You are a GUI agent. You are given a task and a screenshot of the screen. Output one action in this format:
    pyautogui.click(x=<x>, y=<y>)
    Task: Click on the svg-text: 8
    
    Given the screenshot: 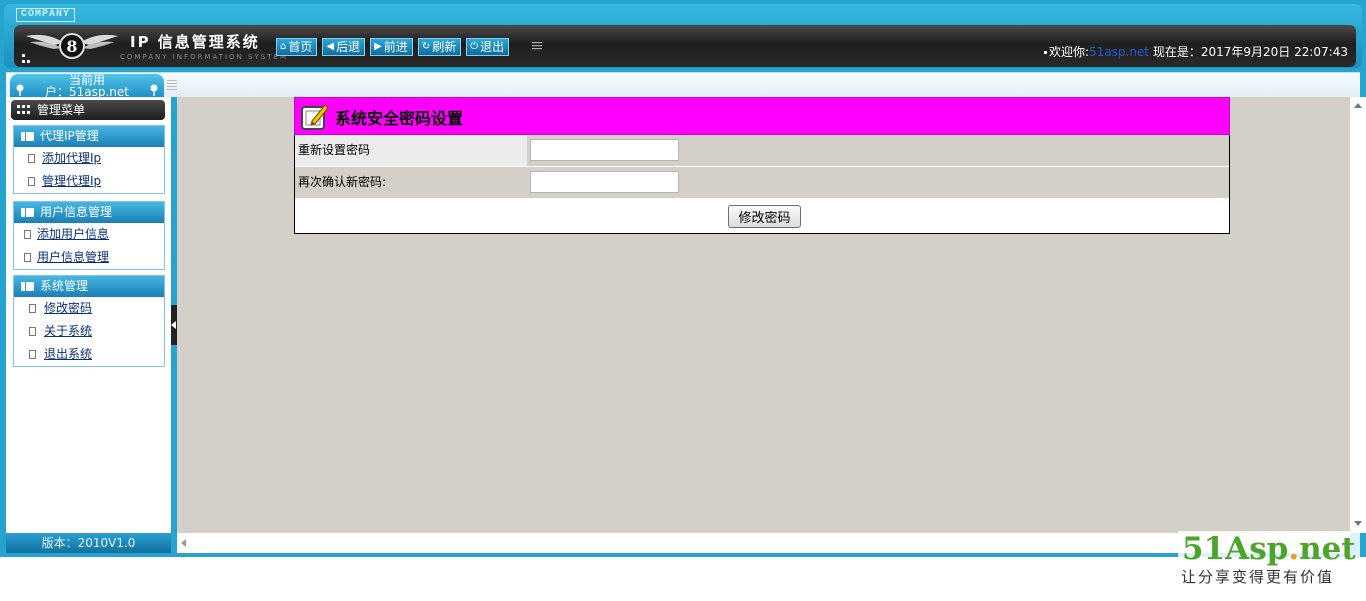 What is the action you would take?
    pyautogui.click(x=71, y=46)
    